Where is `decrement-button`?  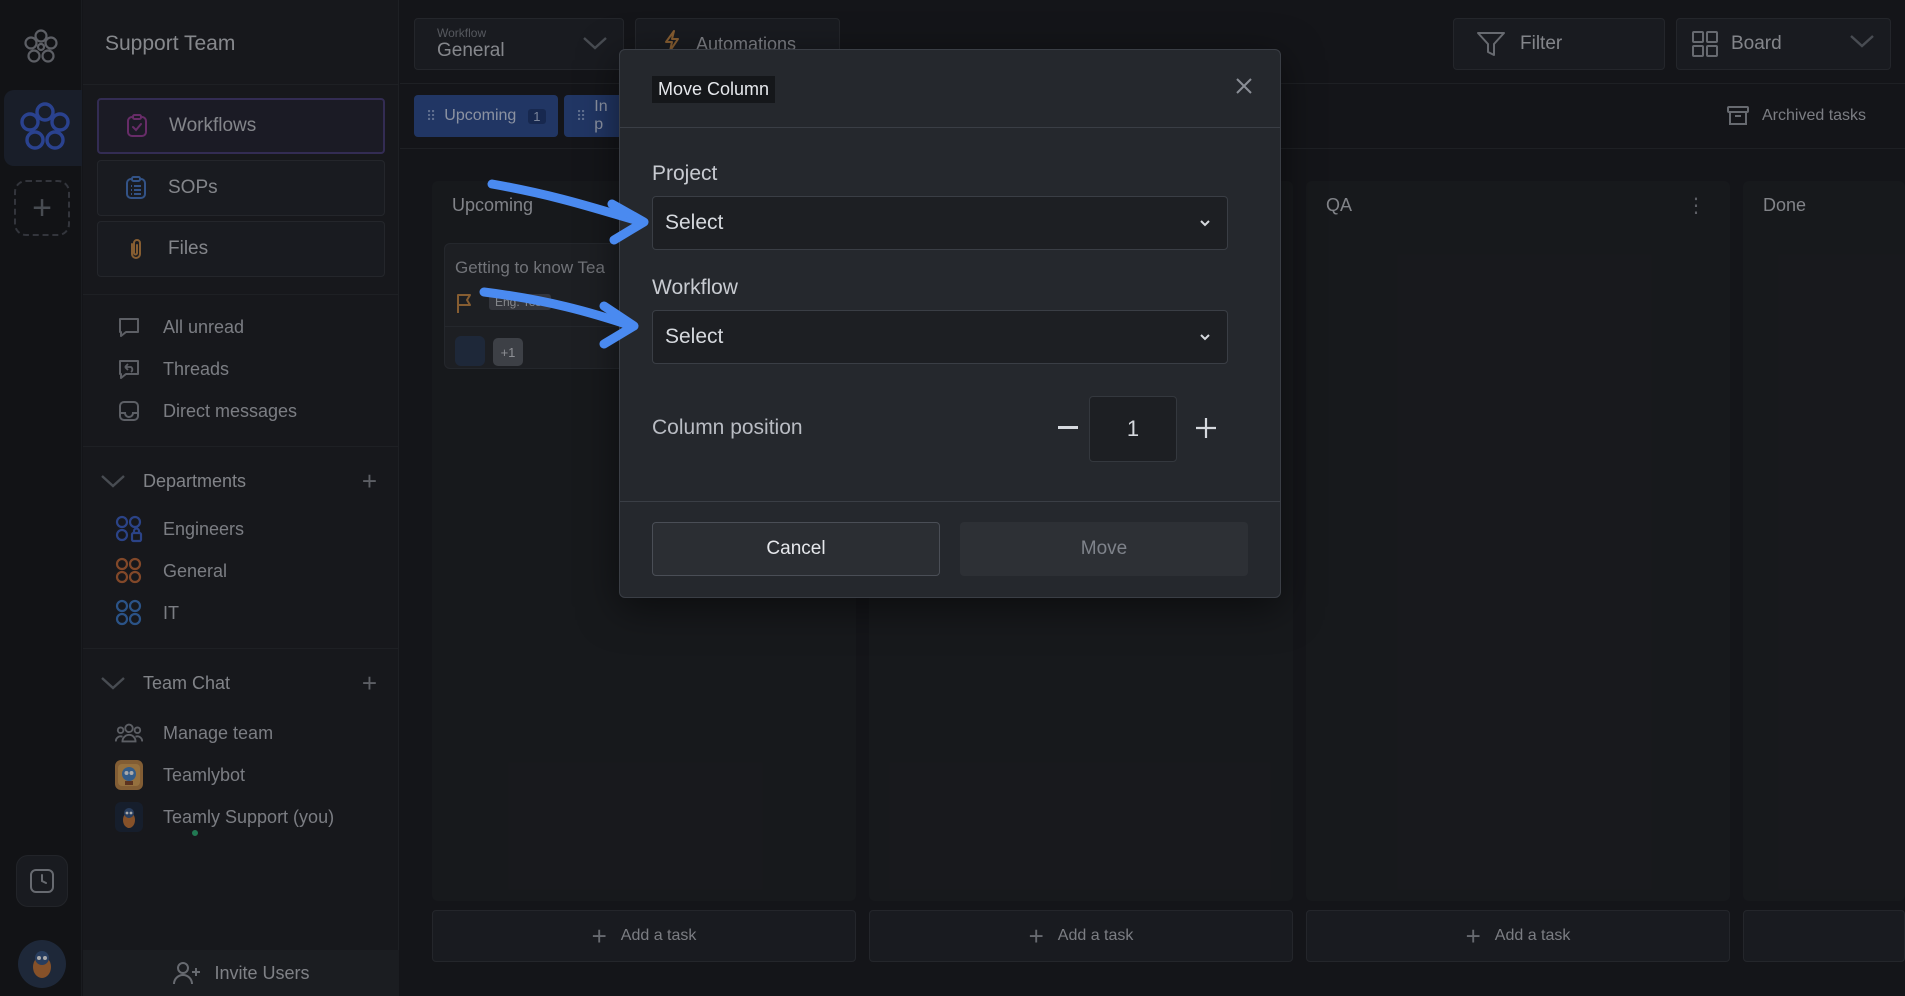
decrement-button is located at coordinates (1068, 428).